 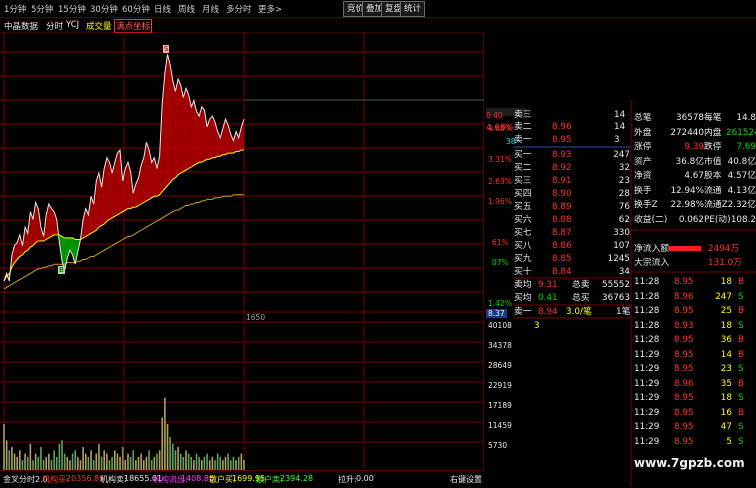 I want to click on avg-buy-price: 0.41, so click(x=548, y=298).